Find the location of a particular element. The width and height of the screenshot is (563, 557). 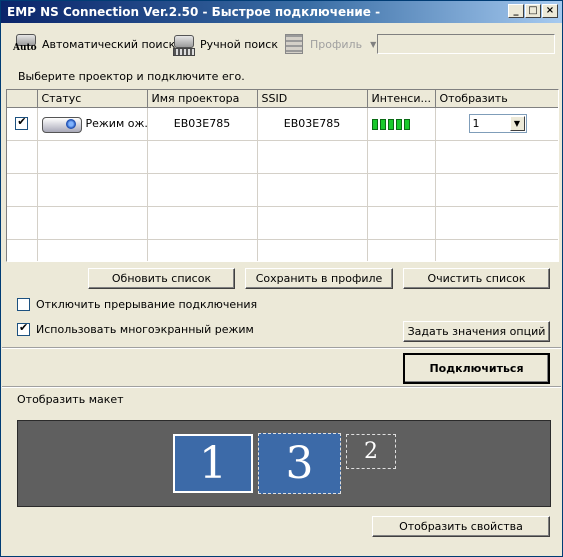

projector-icon is located at coordinates (61, 124).